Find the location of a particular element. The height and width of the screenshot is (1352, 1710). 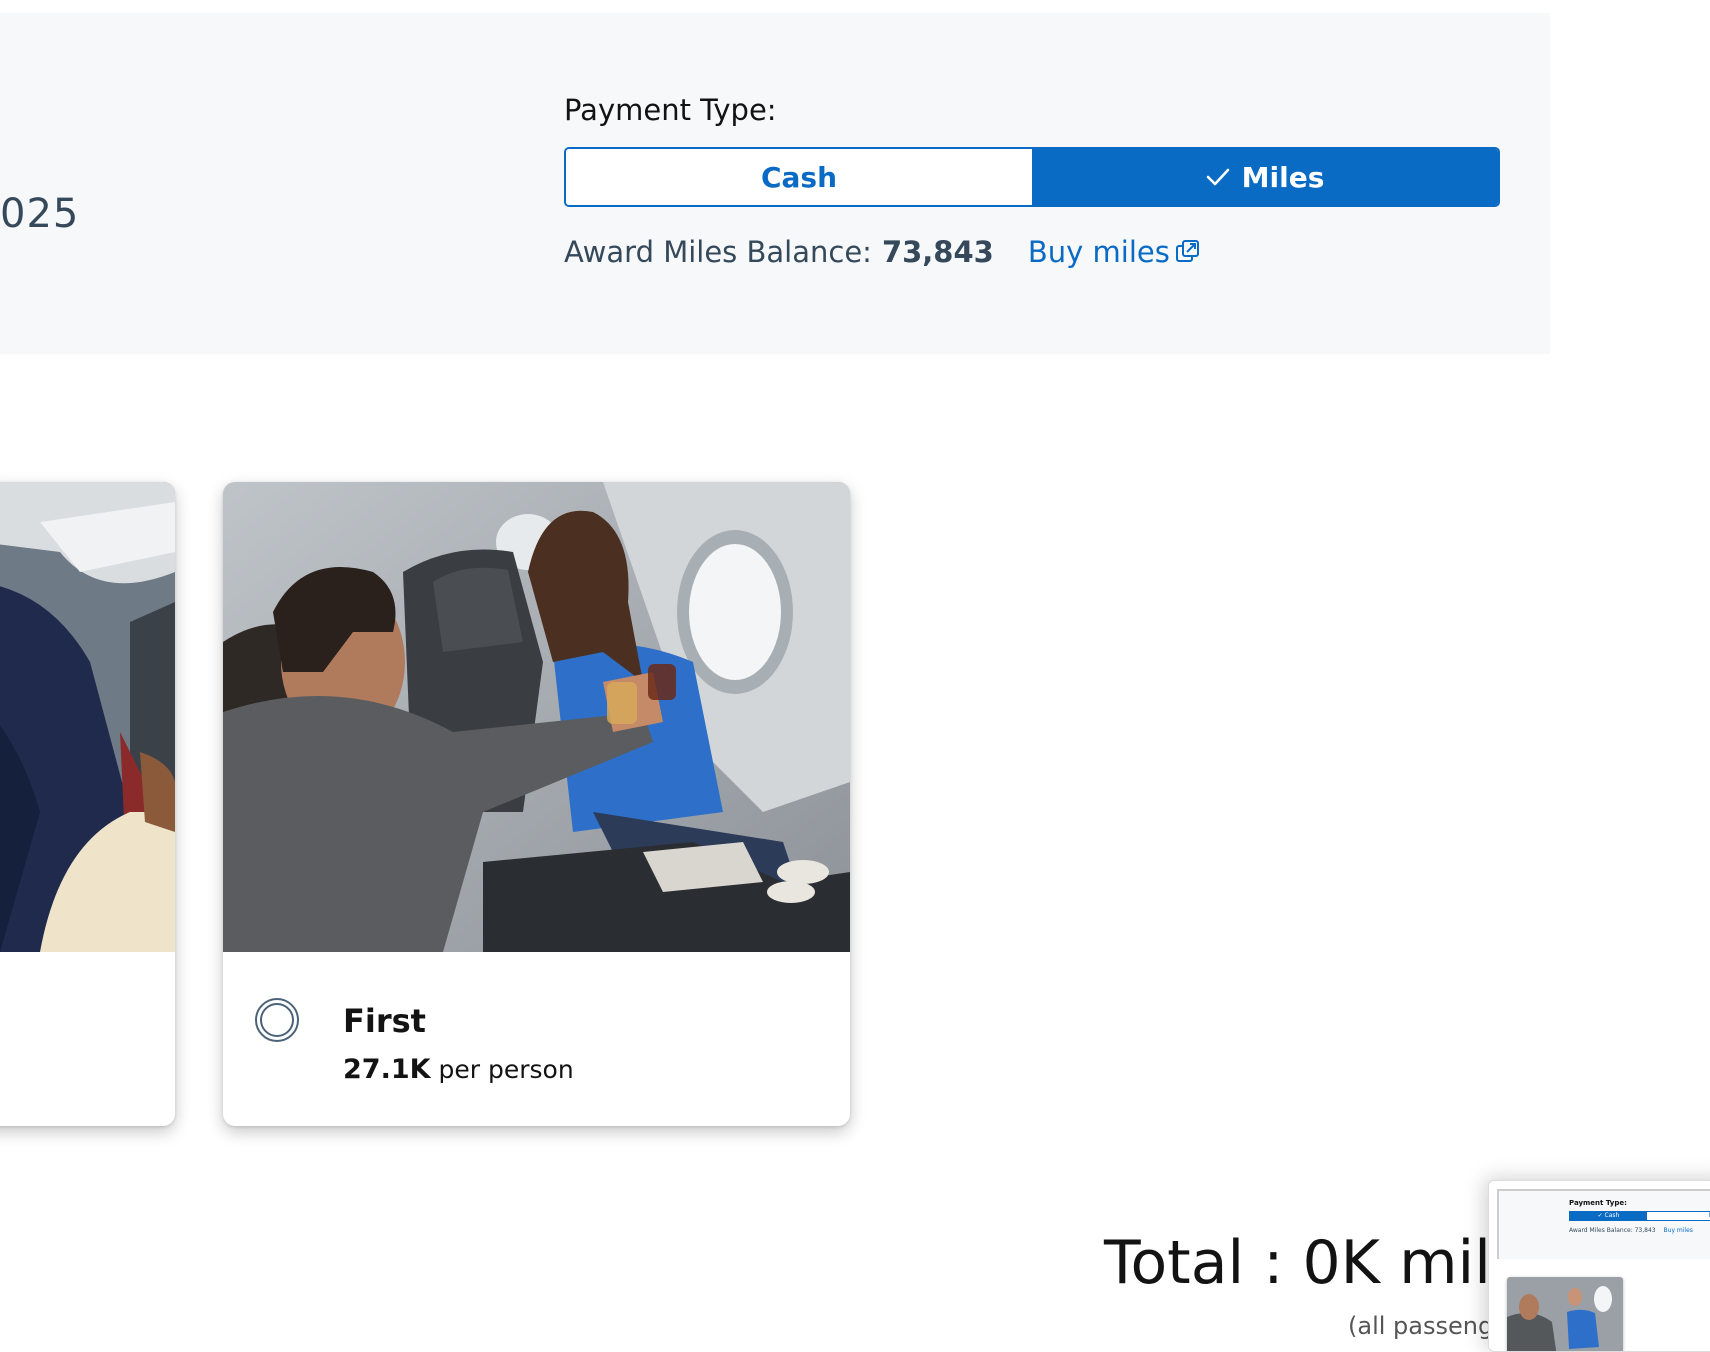

cabin-price: 27.1K per person is located at coordinates (458, 1069).